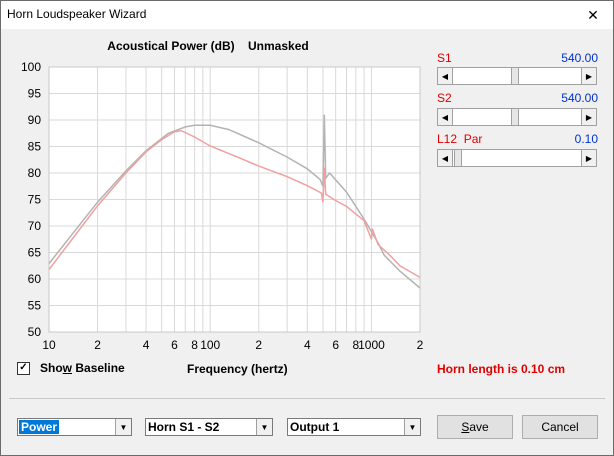  I want to click on x-axis-label: Frequency (hertz), so click(237, 369).